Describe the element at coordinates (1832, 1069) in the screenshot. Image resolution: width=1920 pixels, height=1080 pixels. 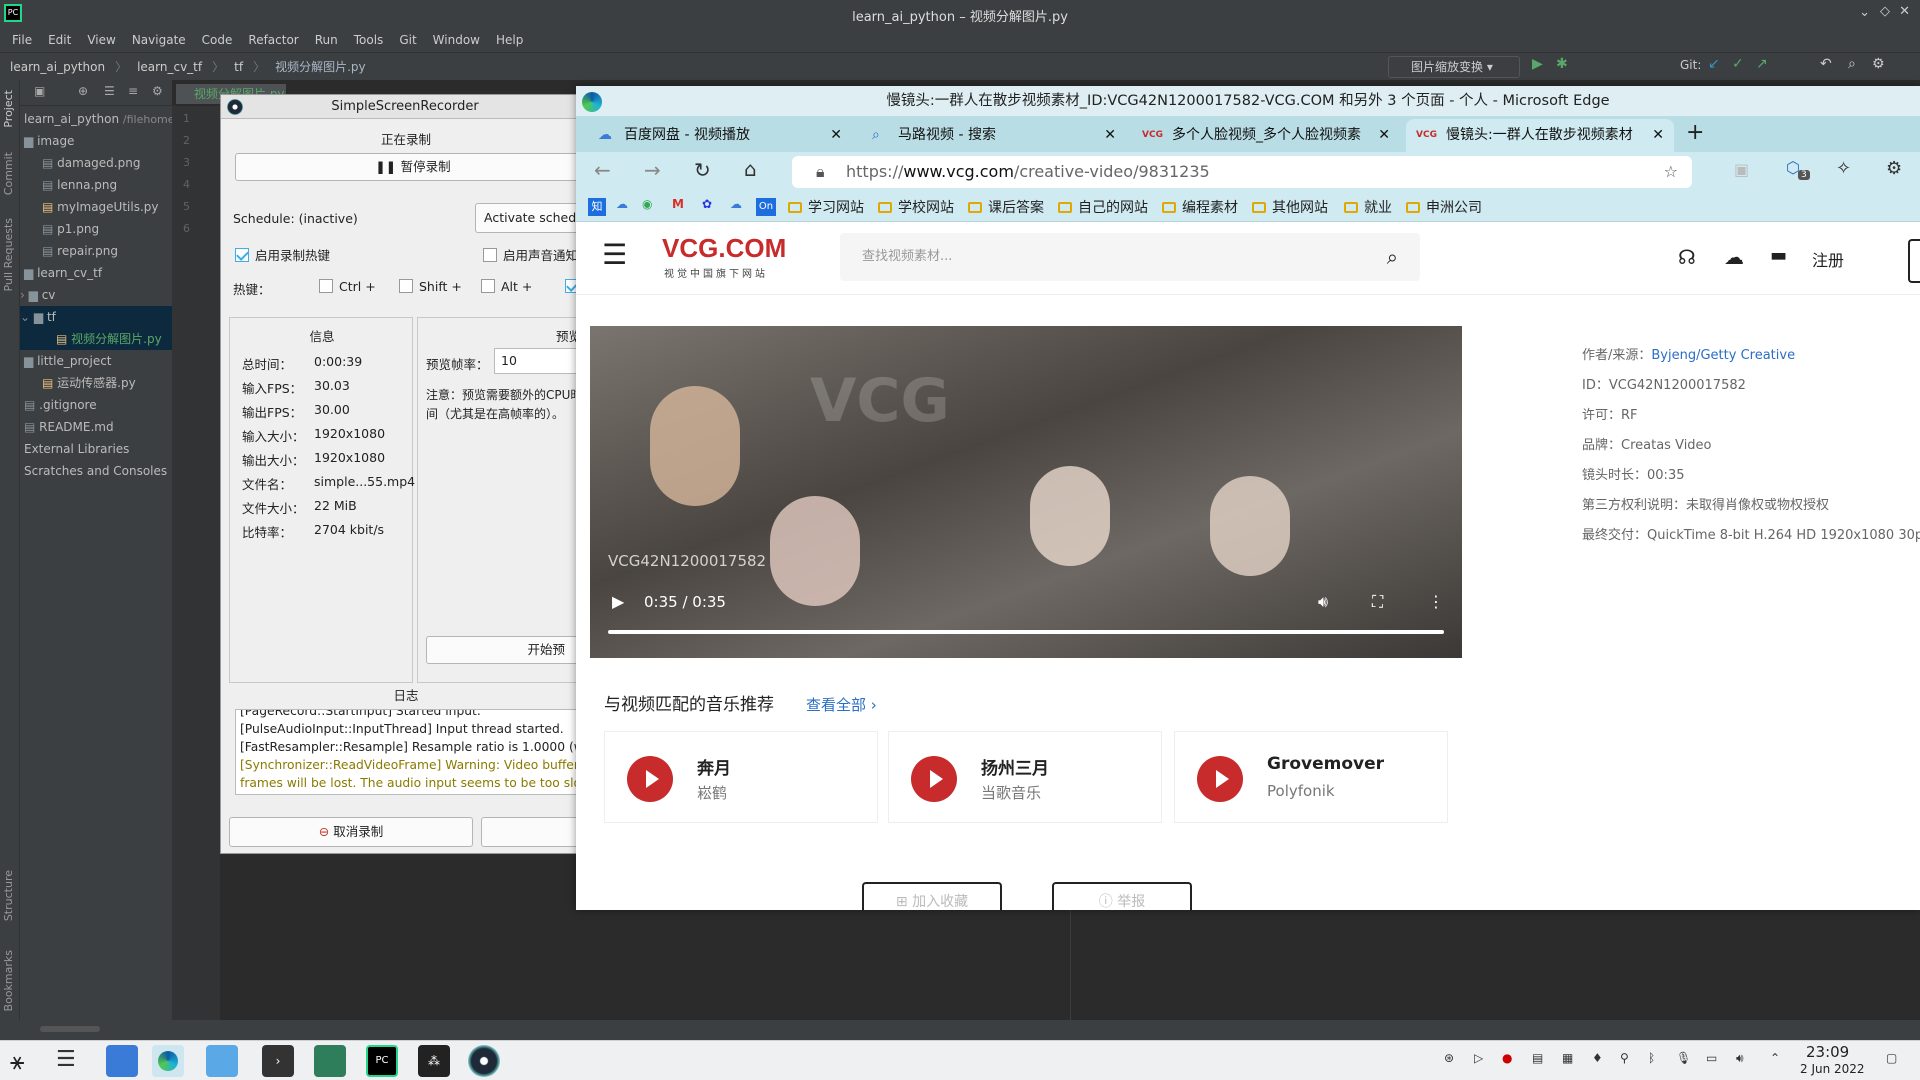
I see `clock-date: 2 Jun 2022` at that location.